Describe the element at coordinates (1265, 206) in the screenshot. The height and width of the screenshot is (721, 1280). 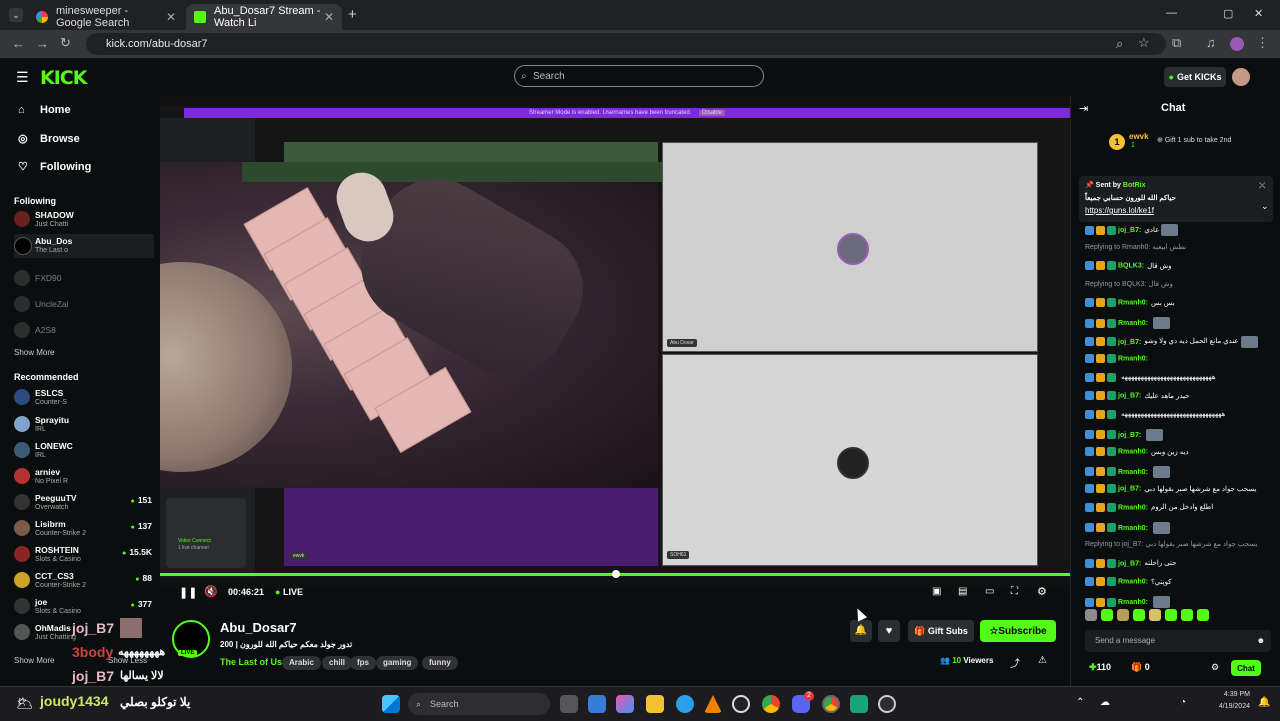
I see `chevron-down-icon: ⌄` at that location.